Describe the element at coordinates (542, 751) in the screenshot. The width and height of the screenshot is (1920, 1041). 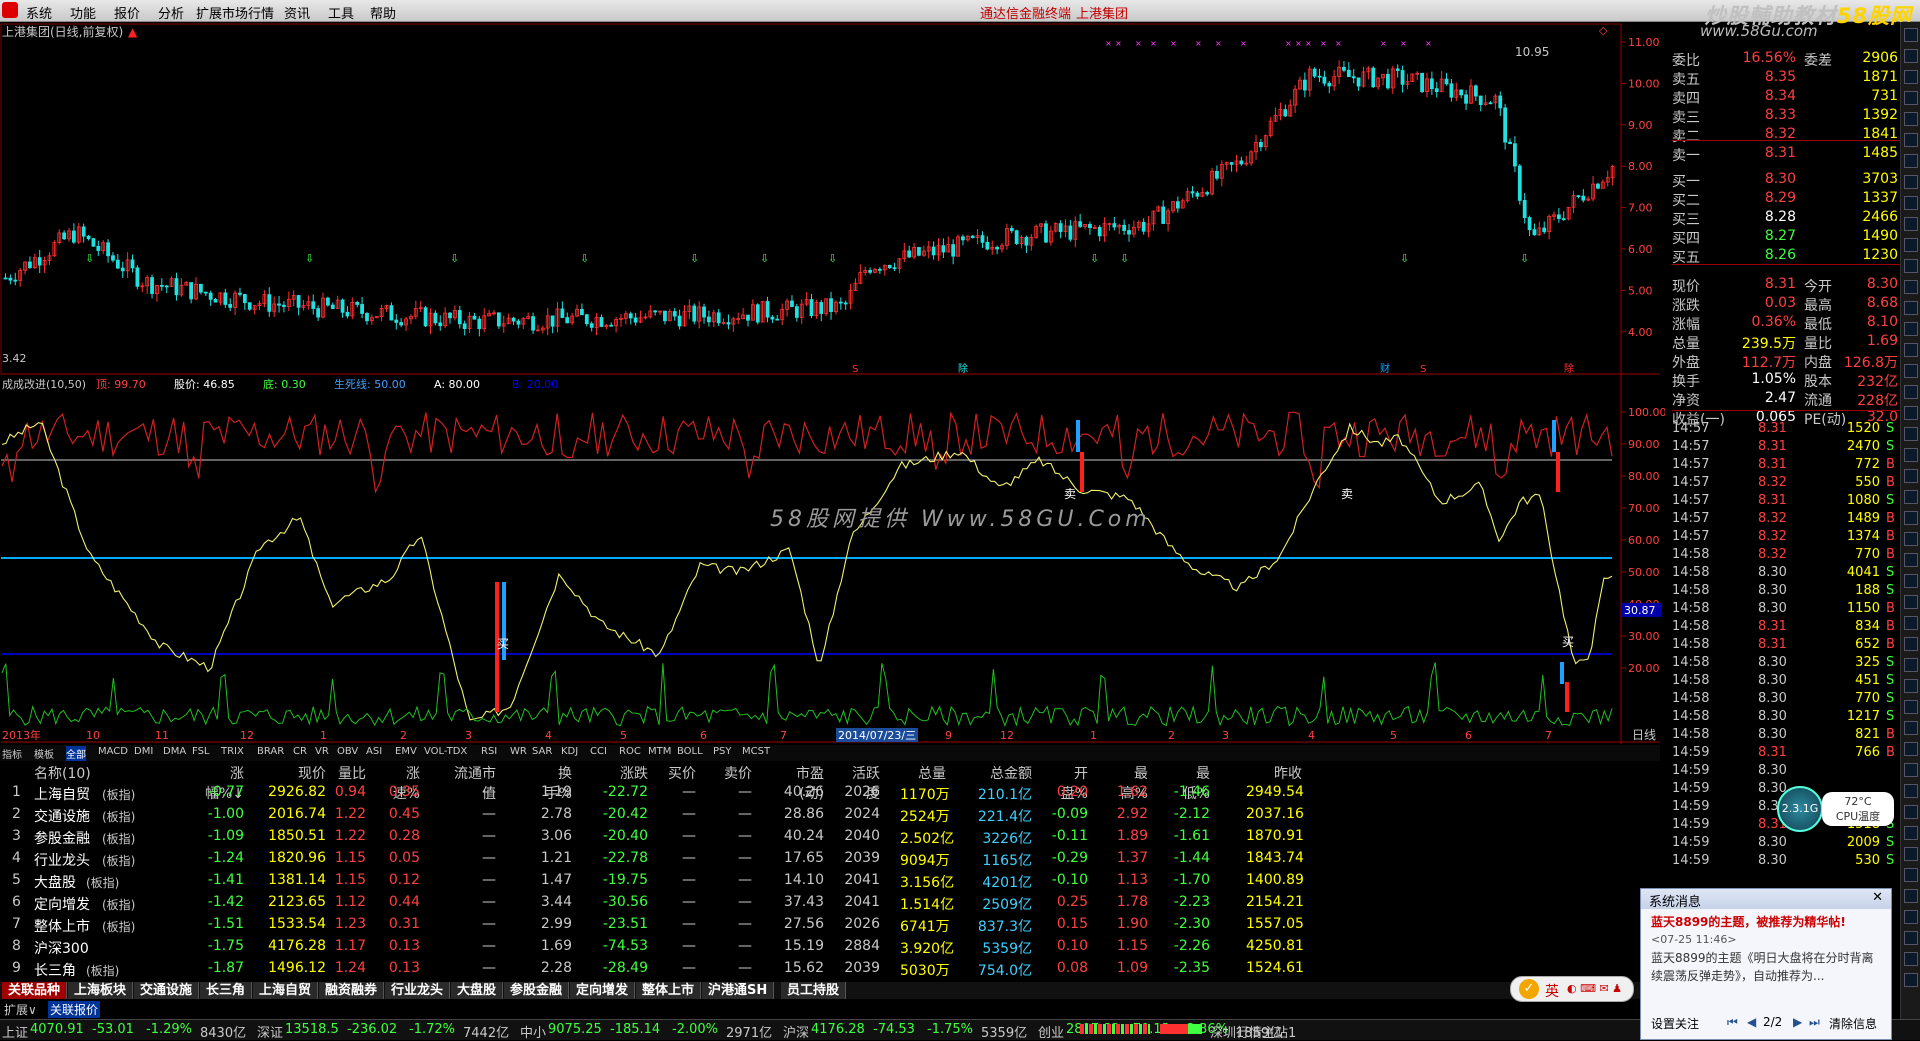
I see `indicator-tab: SAR` at that location.